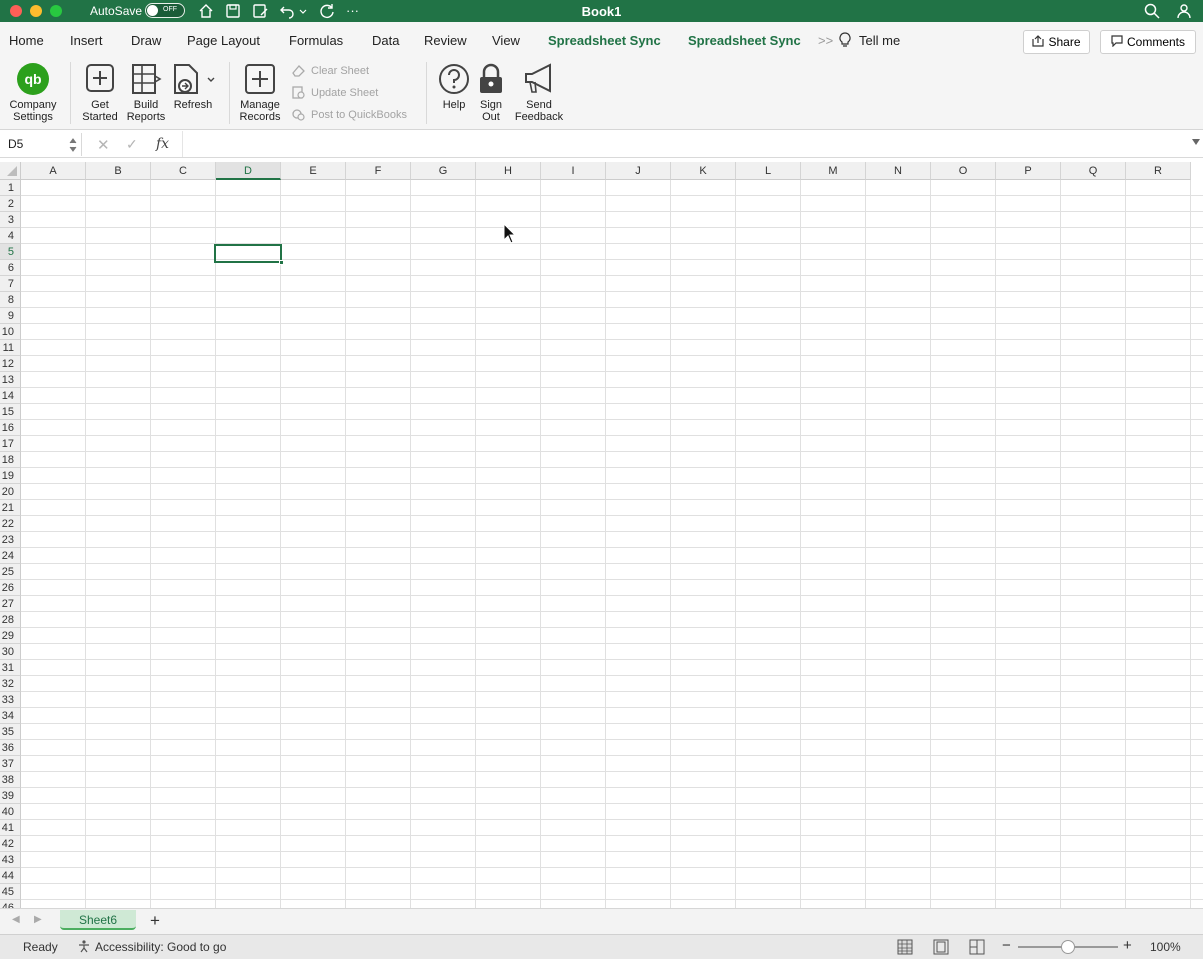  Describe the element at coordinates (385, 40) in the screenshot. I see `tab-data: Data` at that location.